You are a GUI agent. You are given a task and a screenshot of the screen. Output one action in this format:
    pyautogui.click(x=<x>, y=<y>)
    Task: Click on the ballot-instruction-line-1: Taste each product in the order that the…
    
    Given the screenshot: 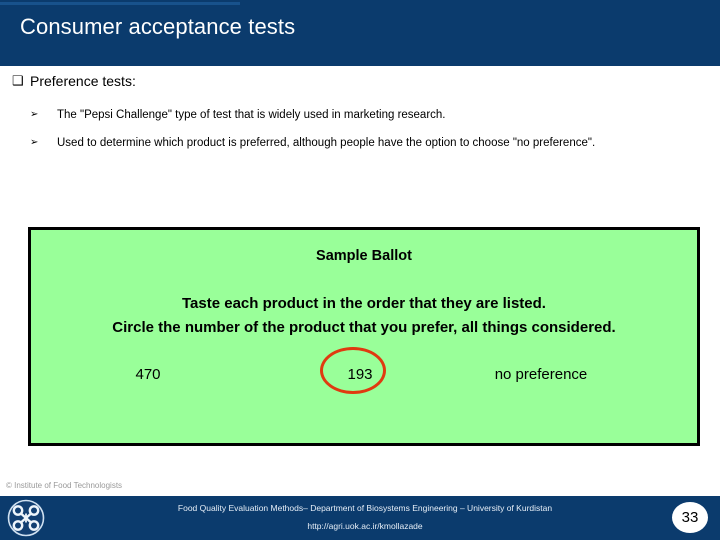 What is the action you would take?
    pyautogui.click(x=364, y=303)
    